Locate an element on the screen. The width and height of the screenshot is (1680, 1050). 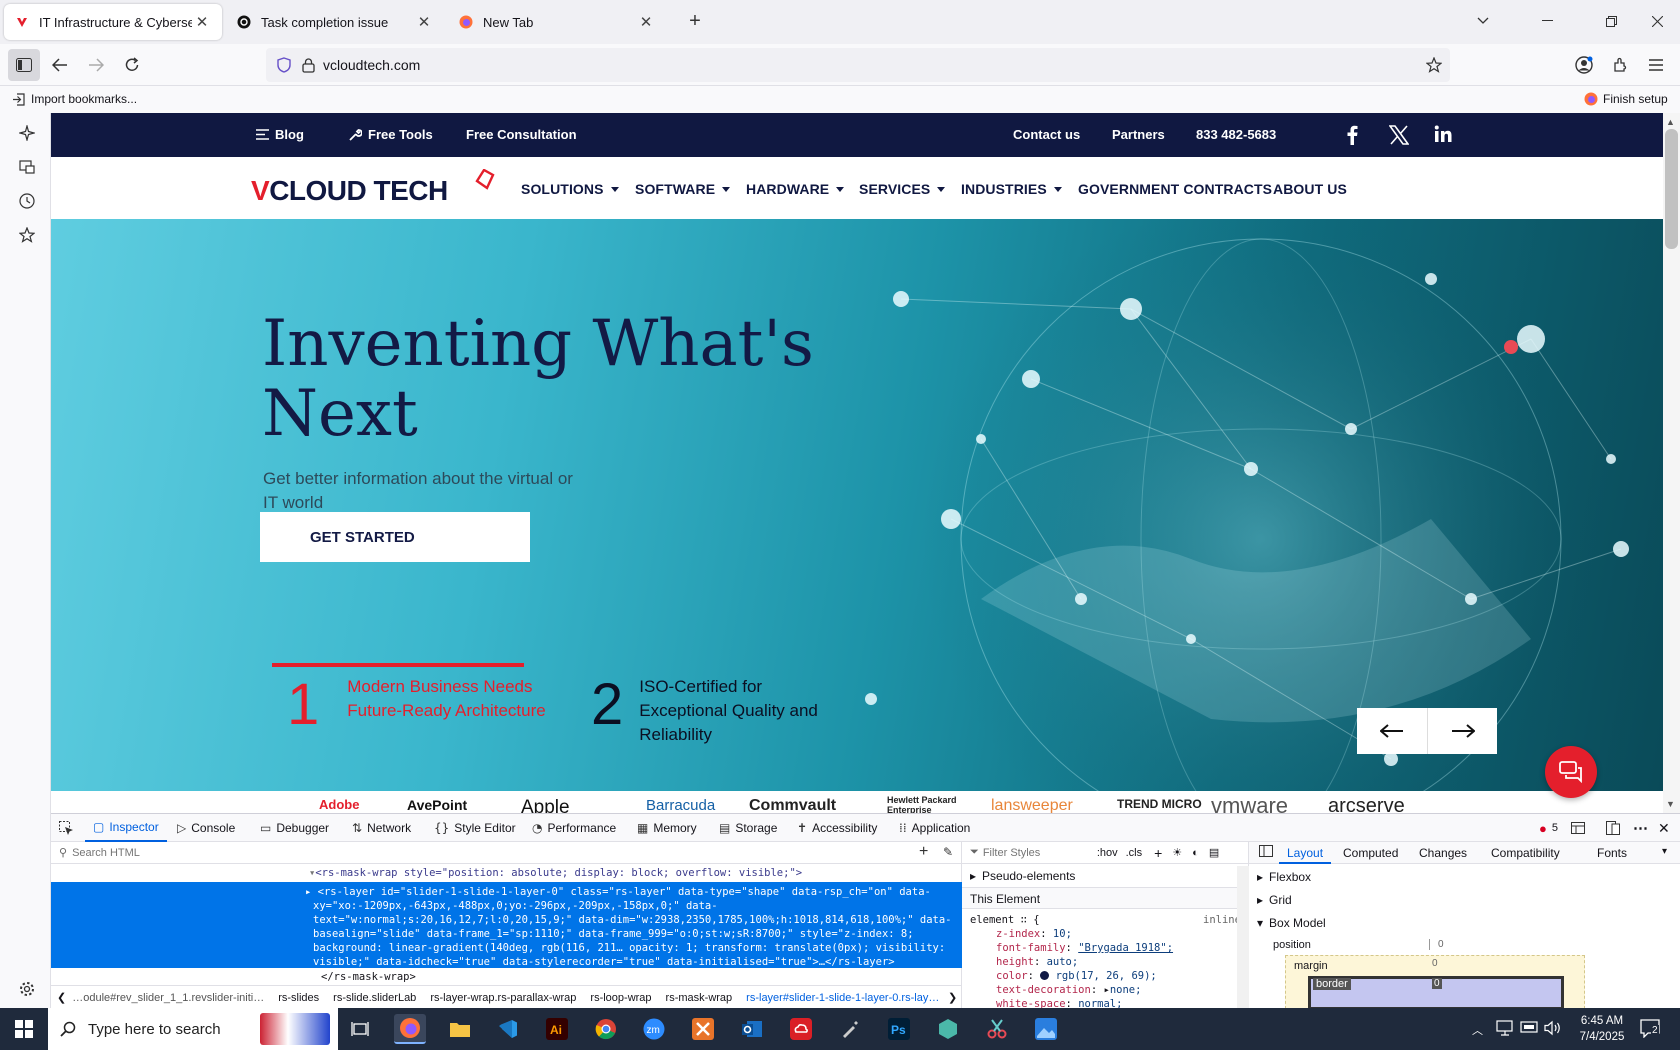
menu-hamburger-icon is located at coordinates (1656, 65).